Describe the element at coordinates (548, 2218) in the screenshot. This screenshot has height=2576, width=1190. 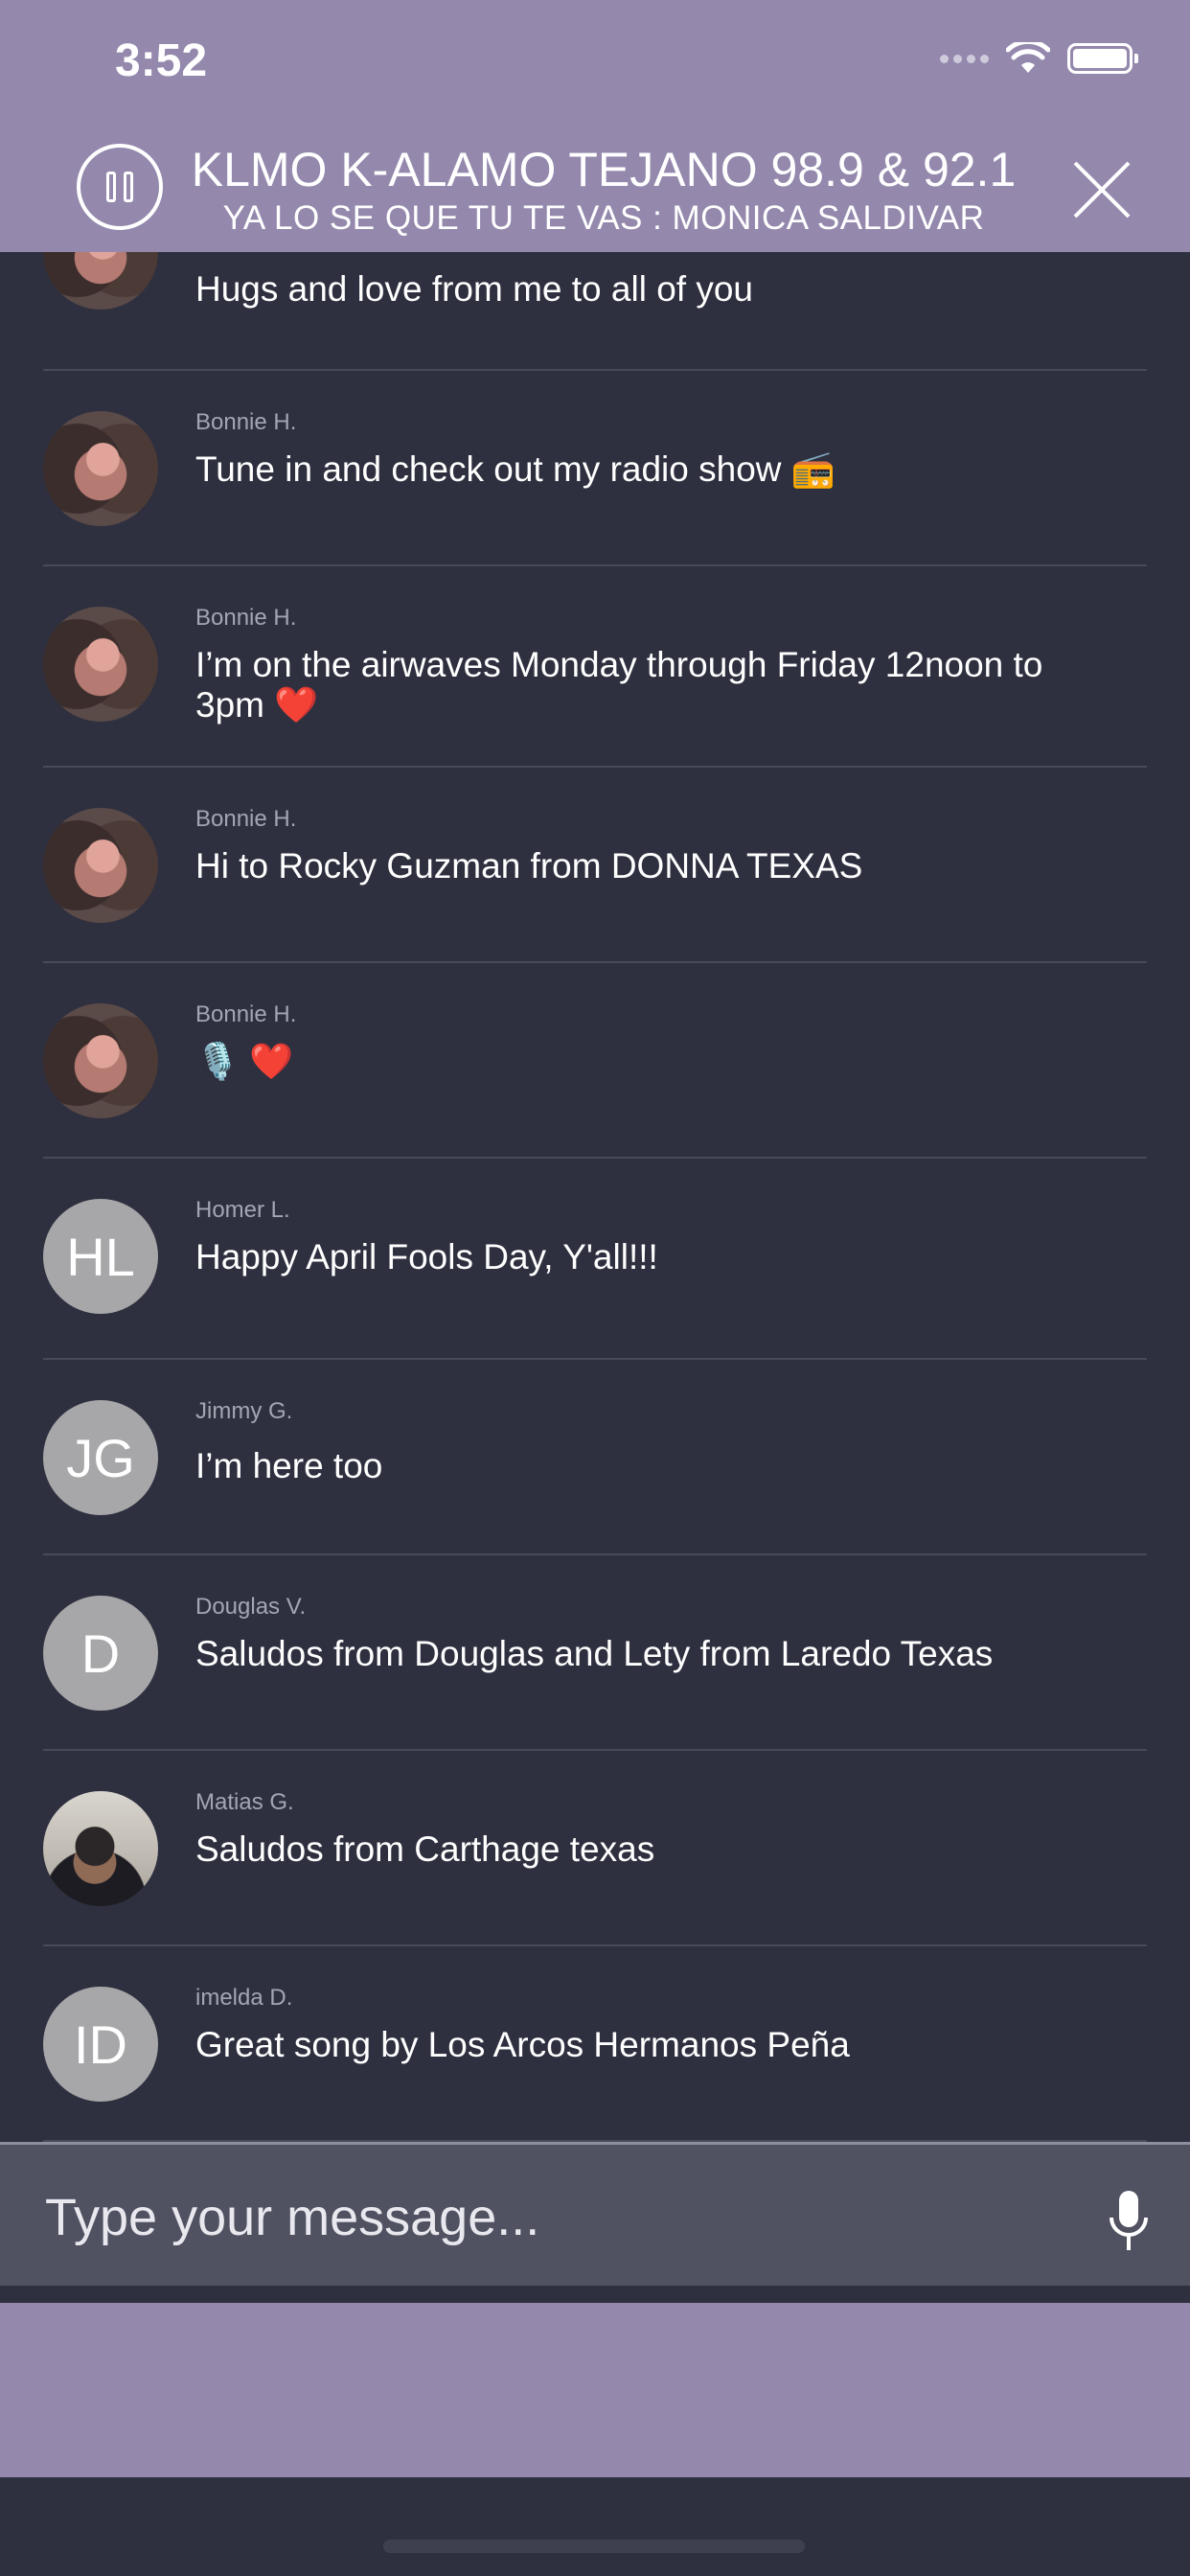
I see `message-input` at that location.